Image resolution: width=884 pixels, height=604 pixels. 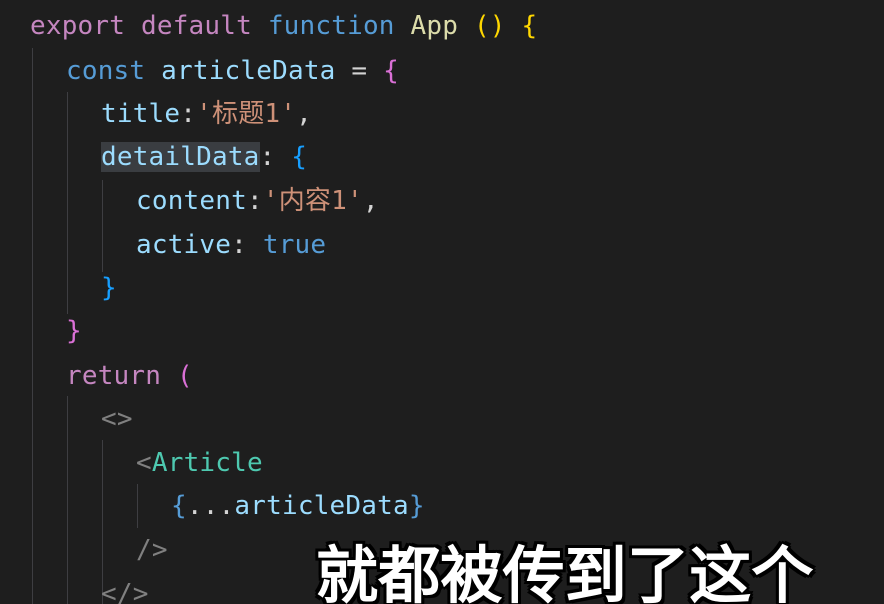 I want to click on code-line-11: <Article, so click(x=199, y=463).